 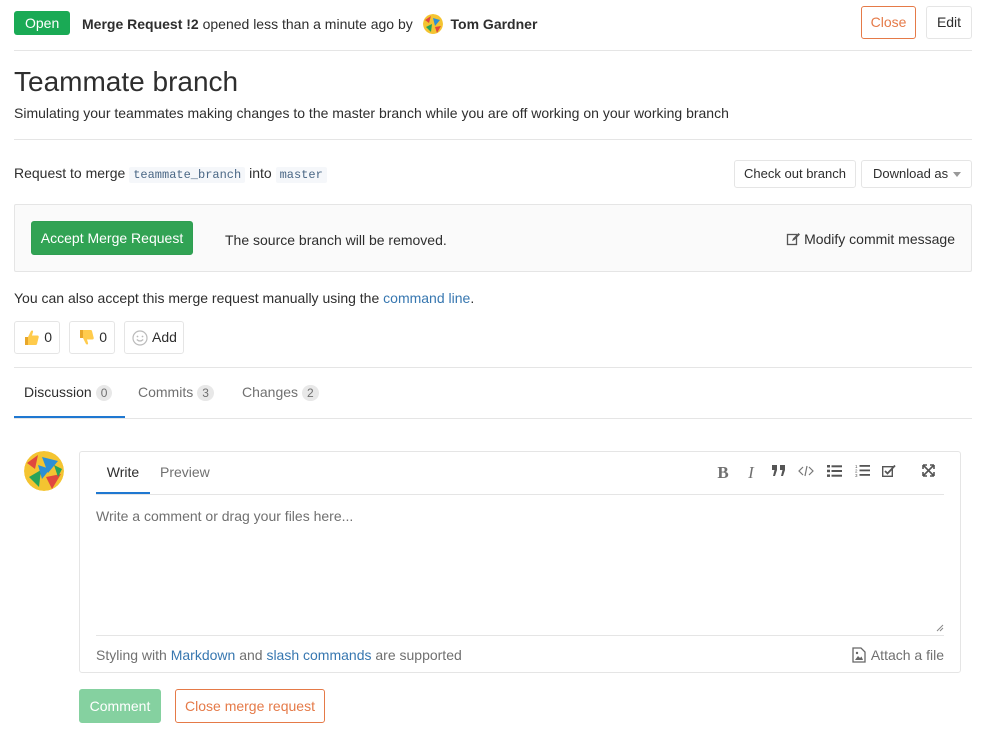 I want to click on tab-commits-label: Commits, so click(x=166, y=392).